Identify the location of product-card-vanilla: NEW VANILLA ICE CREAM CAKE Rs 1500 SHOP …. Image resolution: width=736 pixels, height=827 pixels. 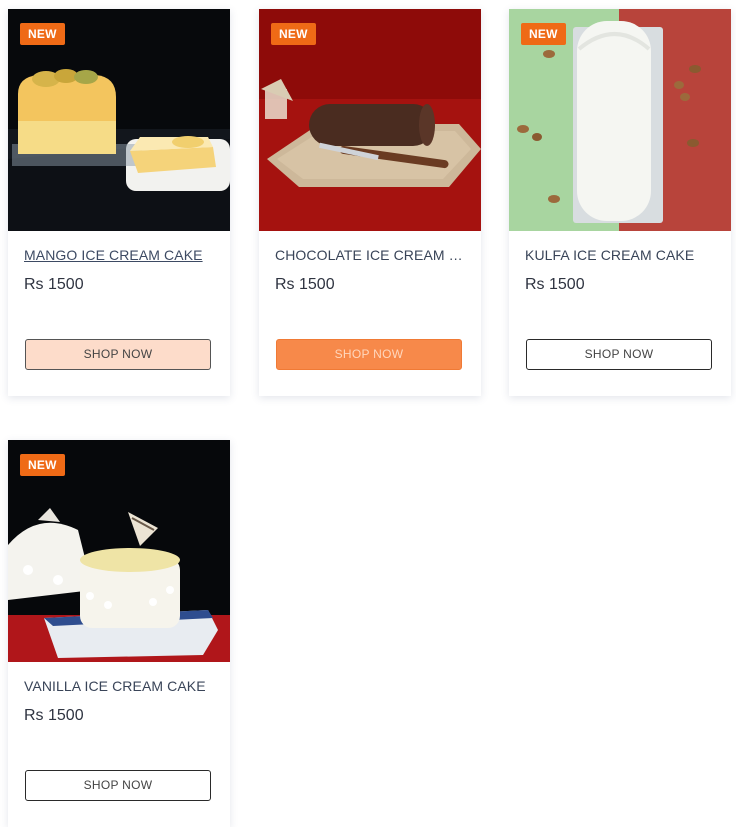
(119, 633).